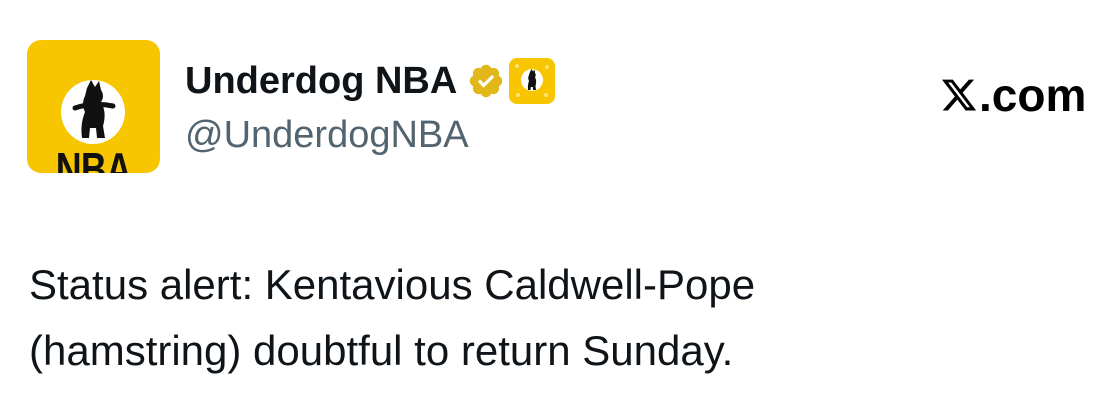  What do you see at coordinates (392, 284) in the screenshot?
I see `tweet-line: Status alert: Kentavious Caldwell-Pope` at bounding box center [392, 284].